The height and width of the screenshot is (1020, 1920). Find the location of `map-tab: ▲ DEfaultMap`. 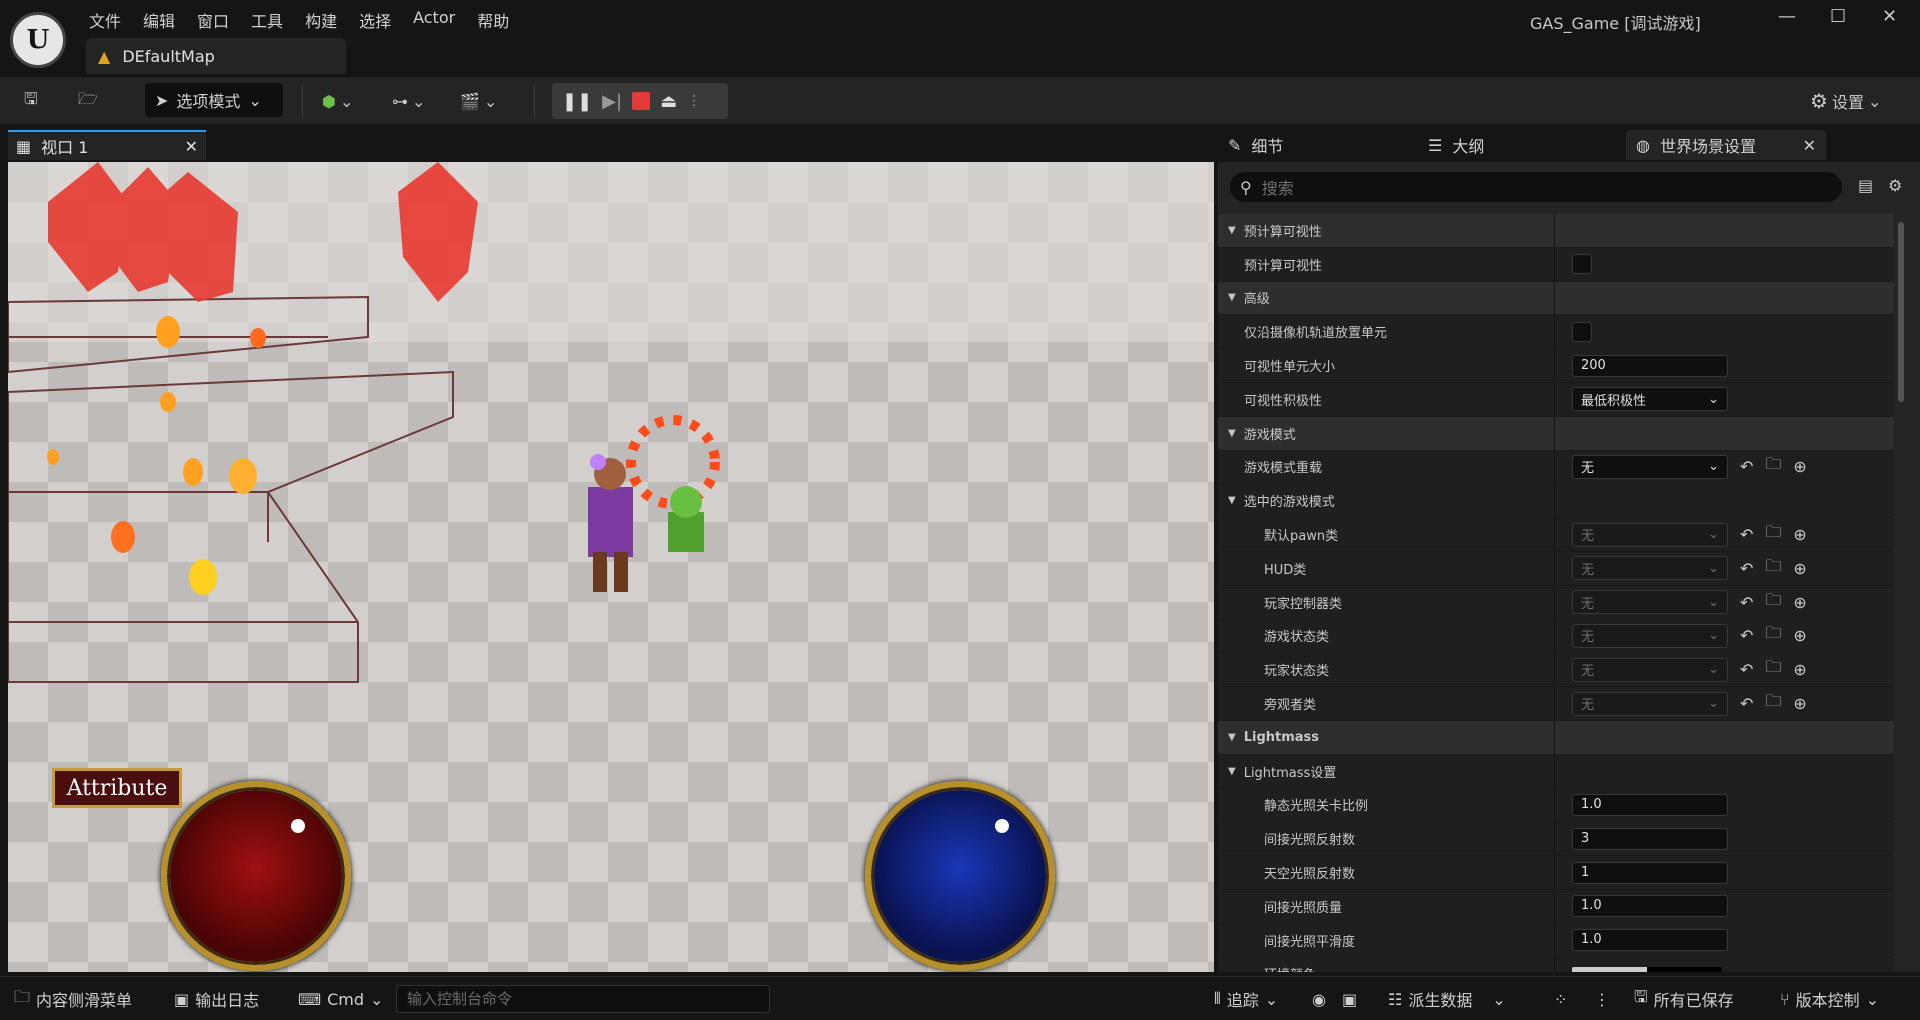

map-tab: ▲ DEfaultMap is located at coordinates (216, 56).